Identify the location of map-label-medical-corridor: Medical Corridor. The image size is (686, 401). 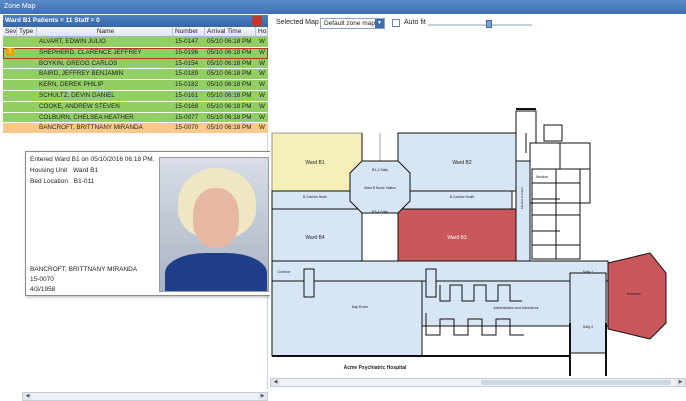
(522, 198).